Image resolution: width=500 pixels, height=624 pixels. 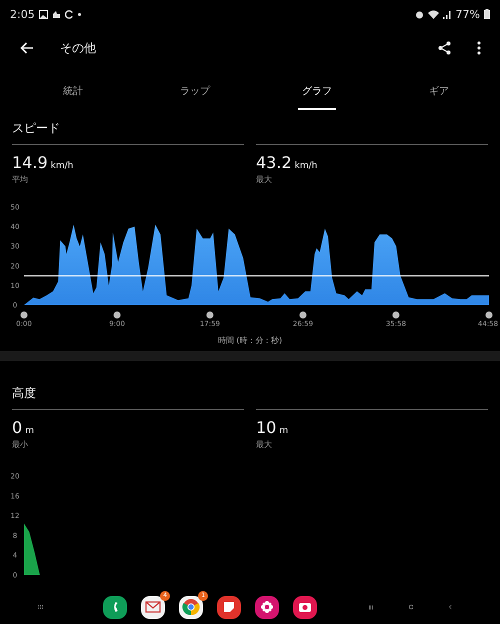 I want to click on signal-icon, so click(x=447, y=14).